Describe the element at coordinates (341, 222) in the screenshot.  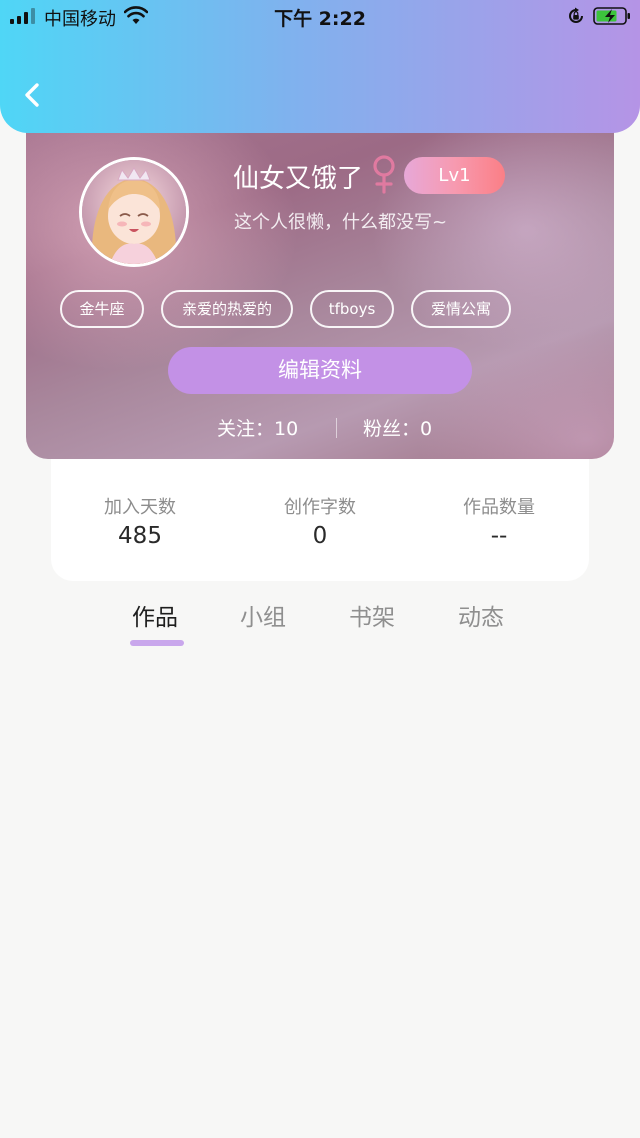
I see `bio-text: 这个人很懒，什么都没写~` at that location.